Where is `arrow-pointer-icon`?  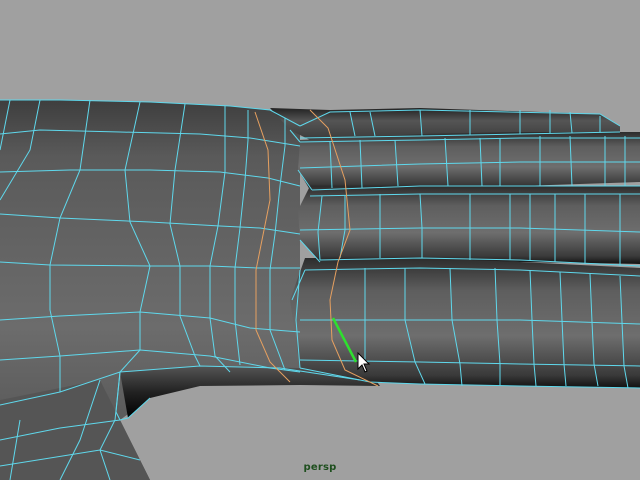 arrow-pointer-icon is located at coordinates (364, 362).